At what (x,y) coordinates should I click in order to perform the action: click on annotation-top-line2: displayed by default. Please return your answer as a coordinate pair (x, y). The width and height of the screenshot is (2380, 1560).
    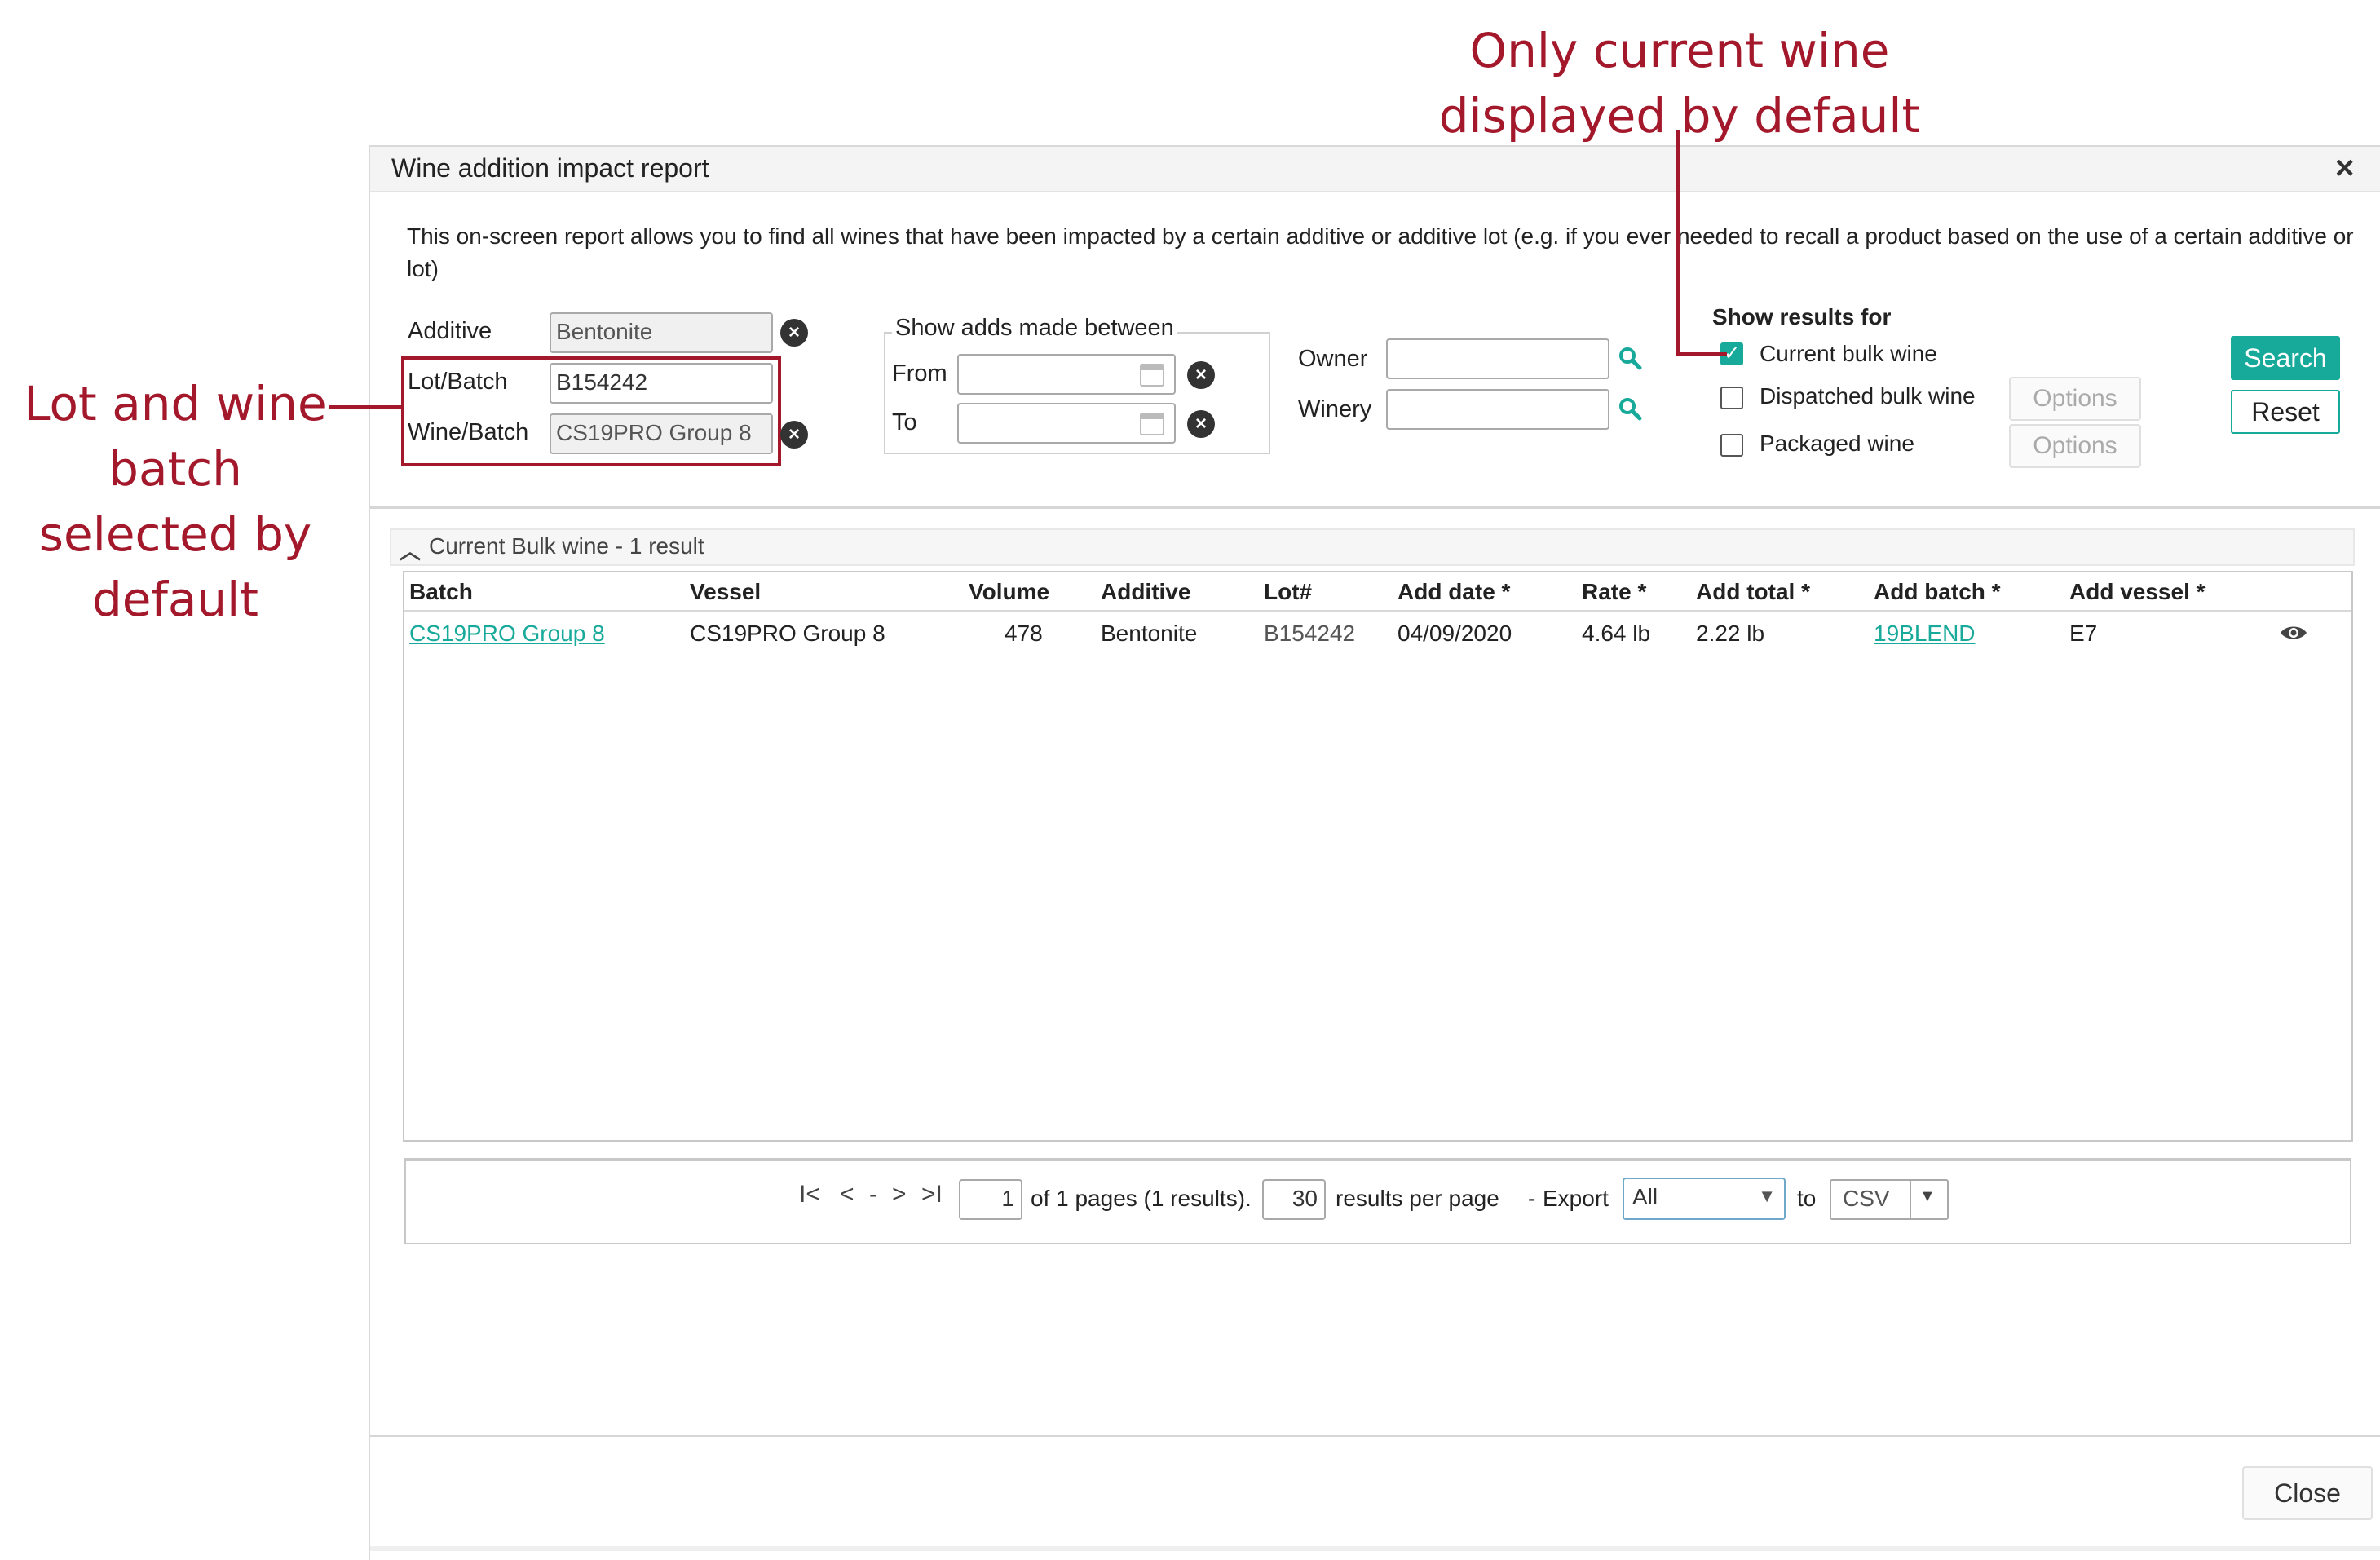
    Looking at the image, I should click on (1679, 116).